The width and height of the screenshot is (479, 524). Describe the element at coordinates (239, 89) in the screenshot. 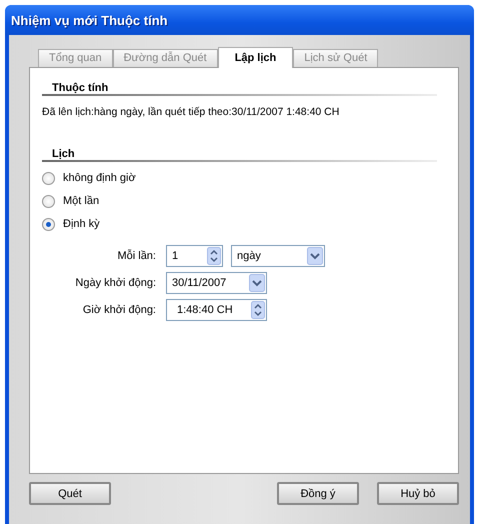

I see `section-heading: Thuộc tính` at that location.